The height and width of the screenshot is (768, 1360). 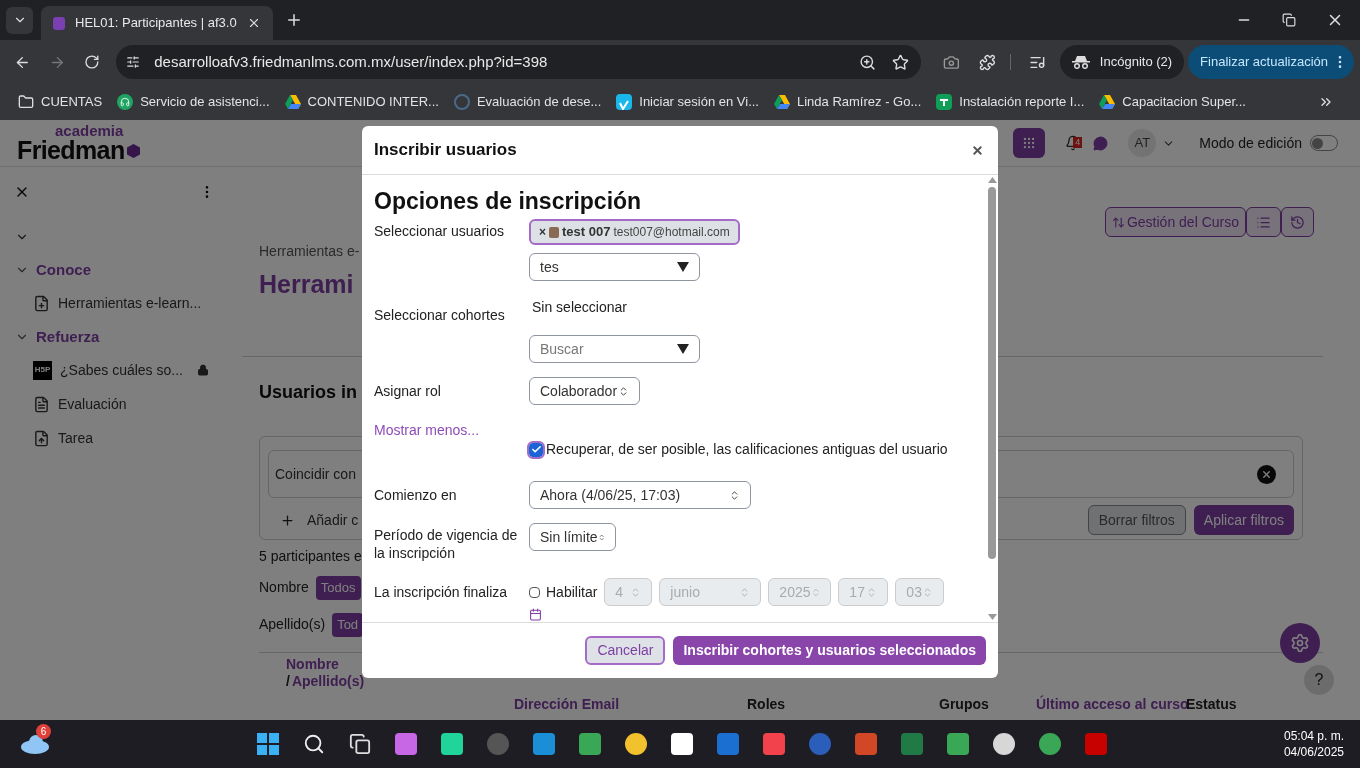 What do you see at coordinates (988, 62) in the screenshot?
I see `puzzle-icon` at bounding box center [988, 62].